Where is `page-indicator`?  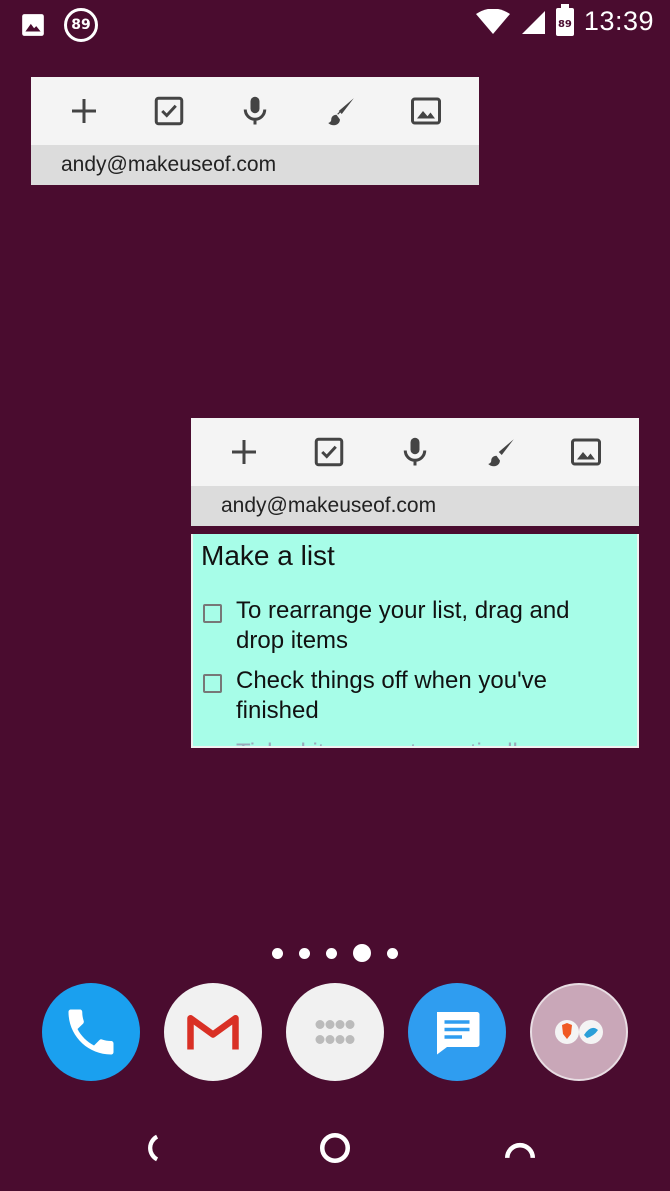
page-indicator is located at coordinates (335, 953).